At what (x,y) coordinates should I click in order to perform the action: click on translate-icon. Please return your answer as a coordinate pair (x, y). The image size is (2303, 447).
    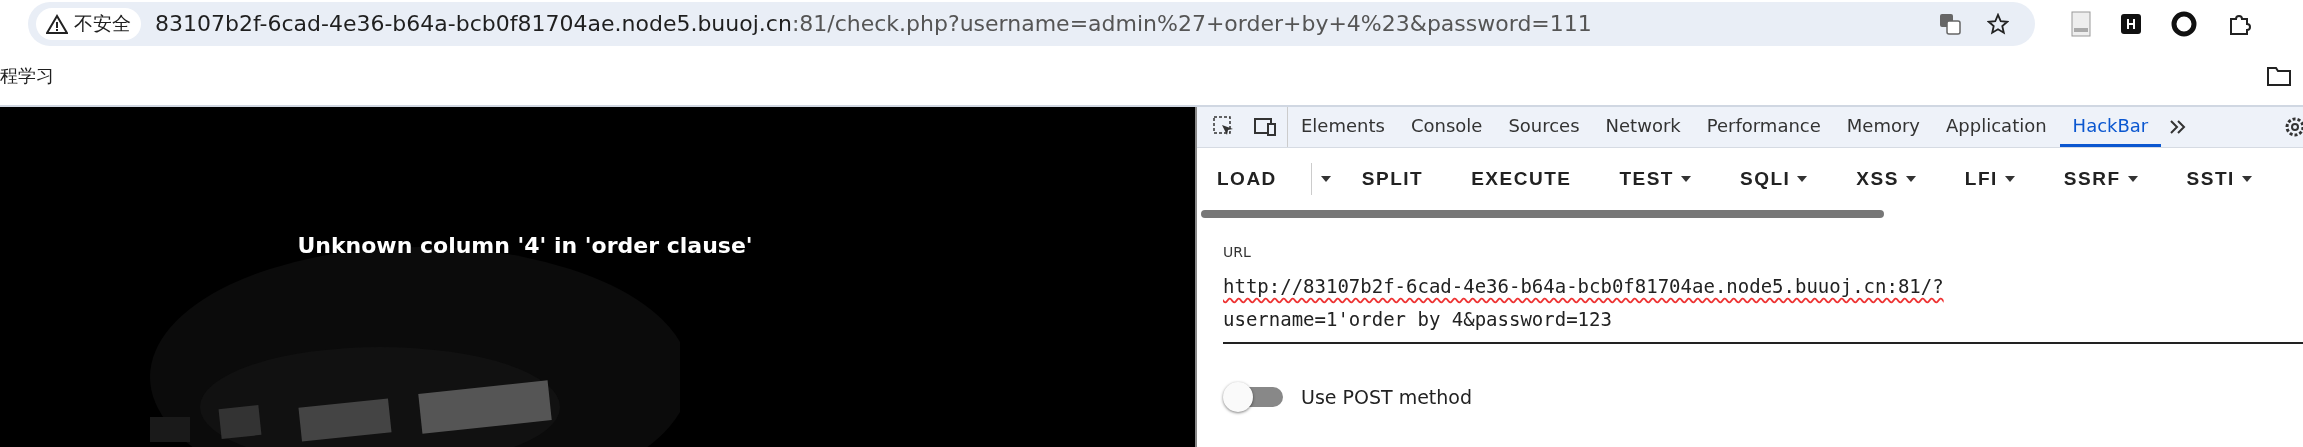
    Looking at the image, I should click on (1950, 23).